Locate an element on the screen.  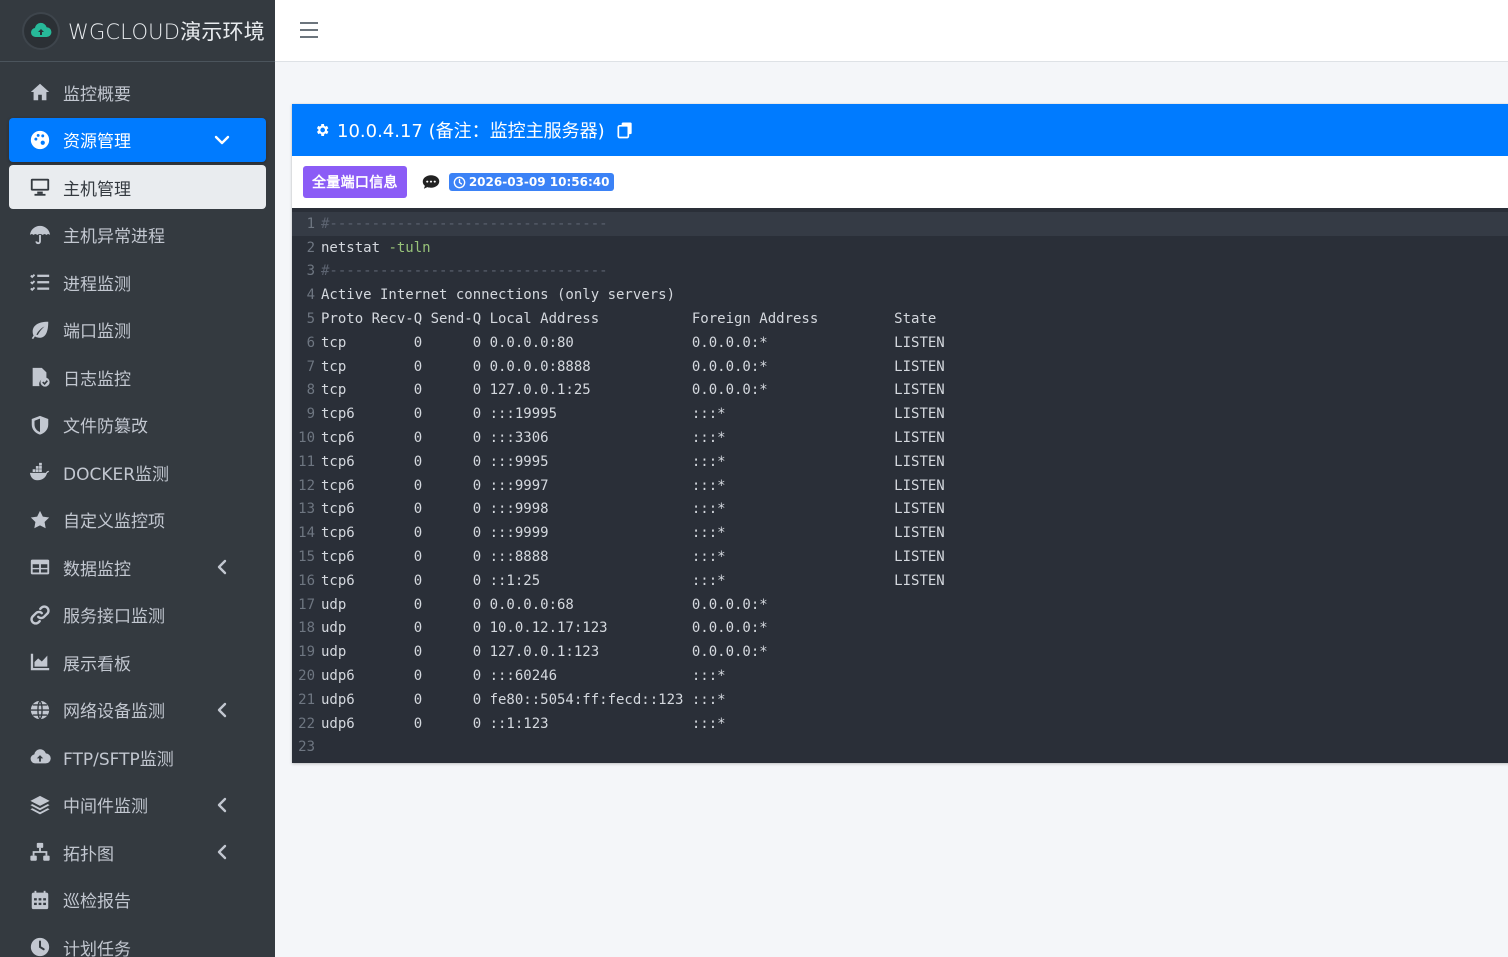
shield-icon is located at coordinates (40, 425).